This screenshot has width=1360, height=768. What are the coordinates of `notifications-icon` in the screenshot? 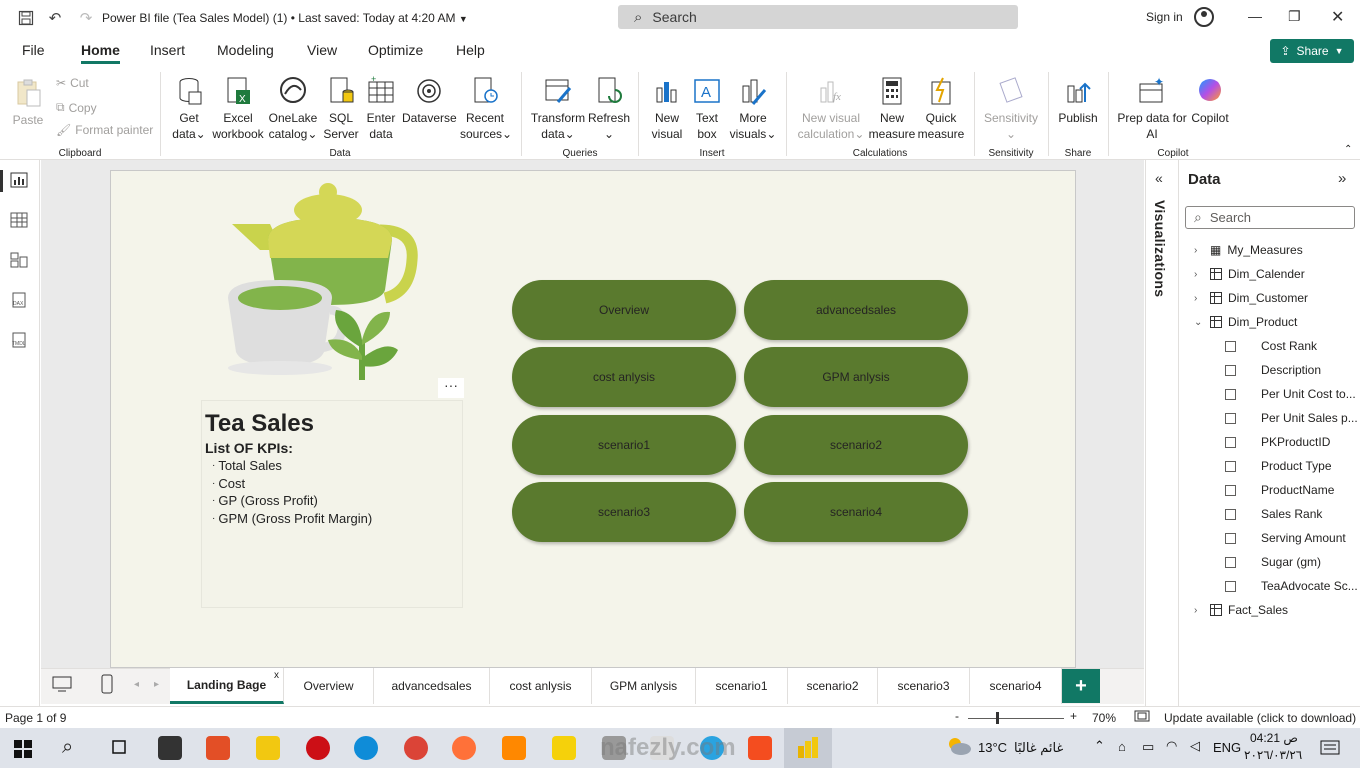 It's located at (1330, 749).